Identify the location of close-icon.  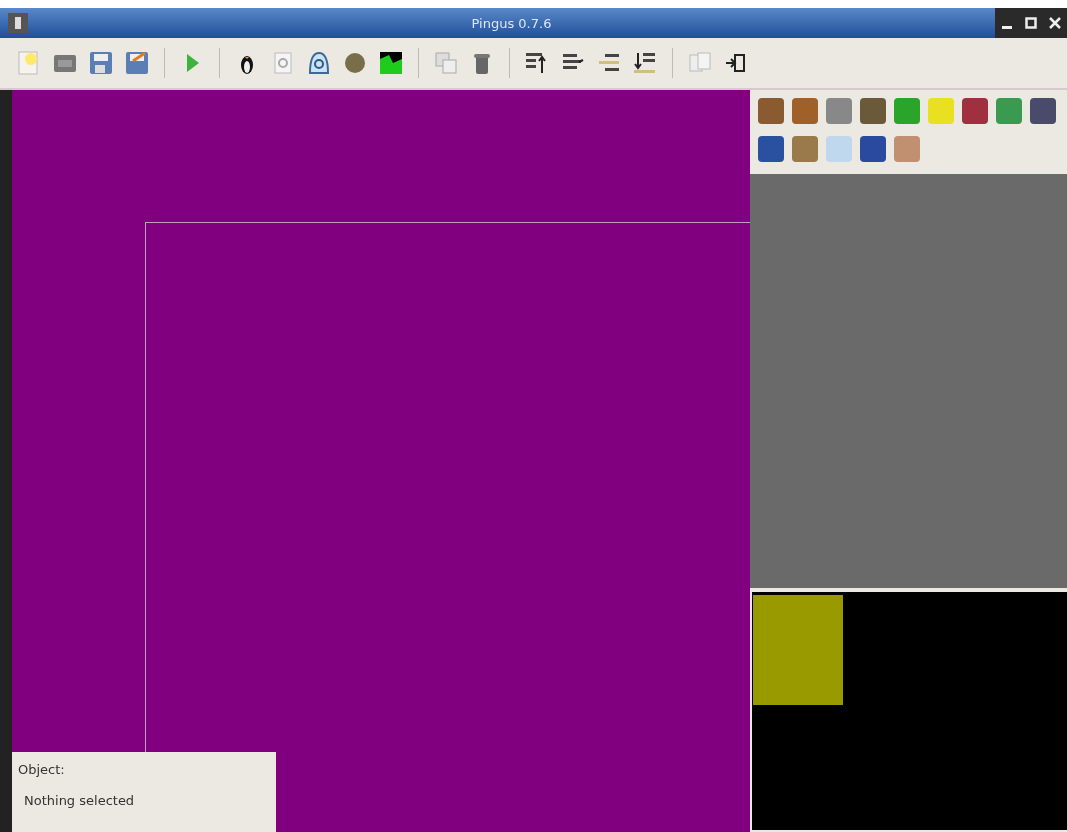
(1055, 23).